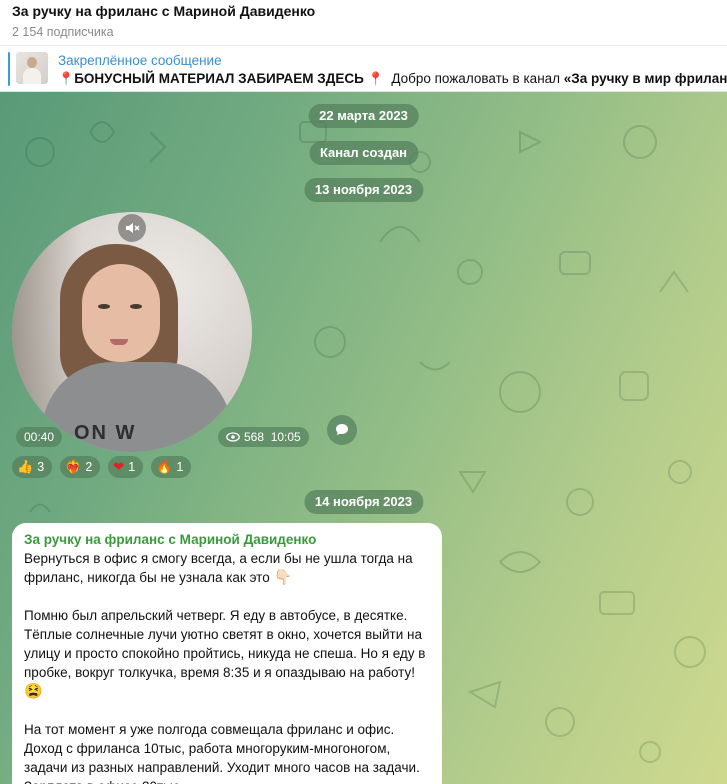  What do you see at coordinates (645, 78) in the screenshot?
I see `pinned-channel-name: «За ручку в мир фриланса»` at bounding box center [645, 78].